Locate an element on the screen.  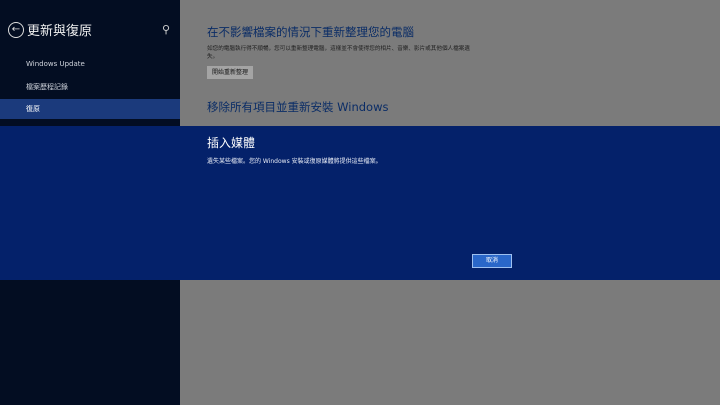
sidebar-header: ← 更新與復原 ⚲ is located at coordinates (90, 30).